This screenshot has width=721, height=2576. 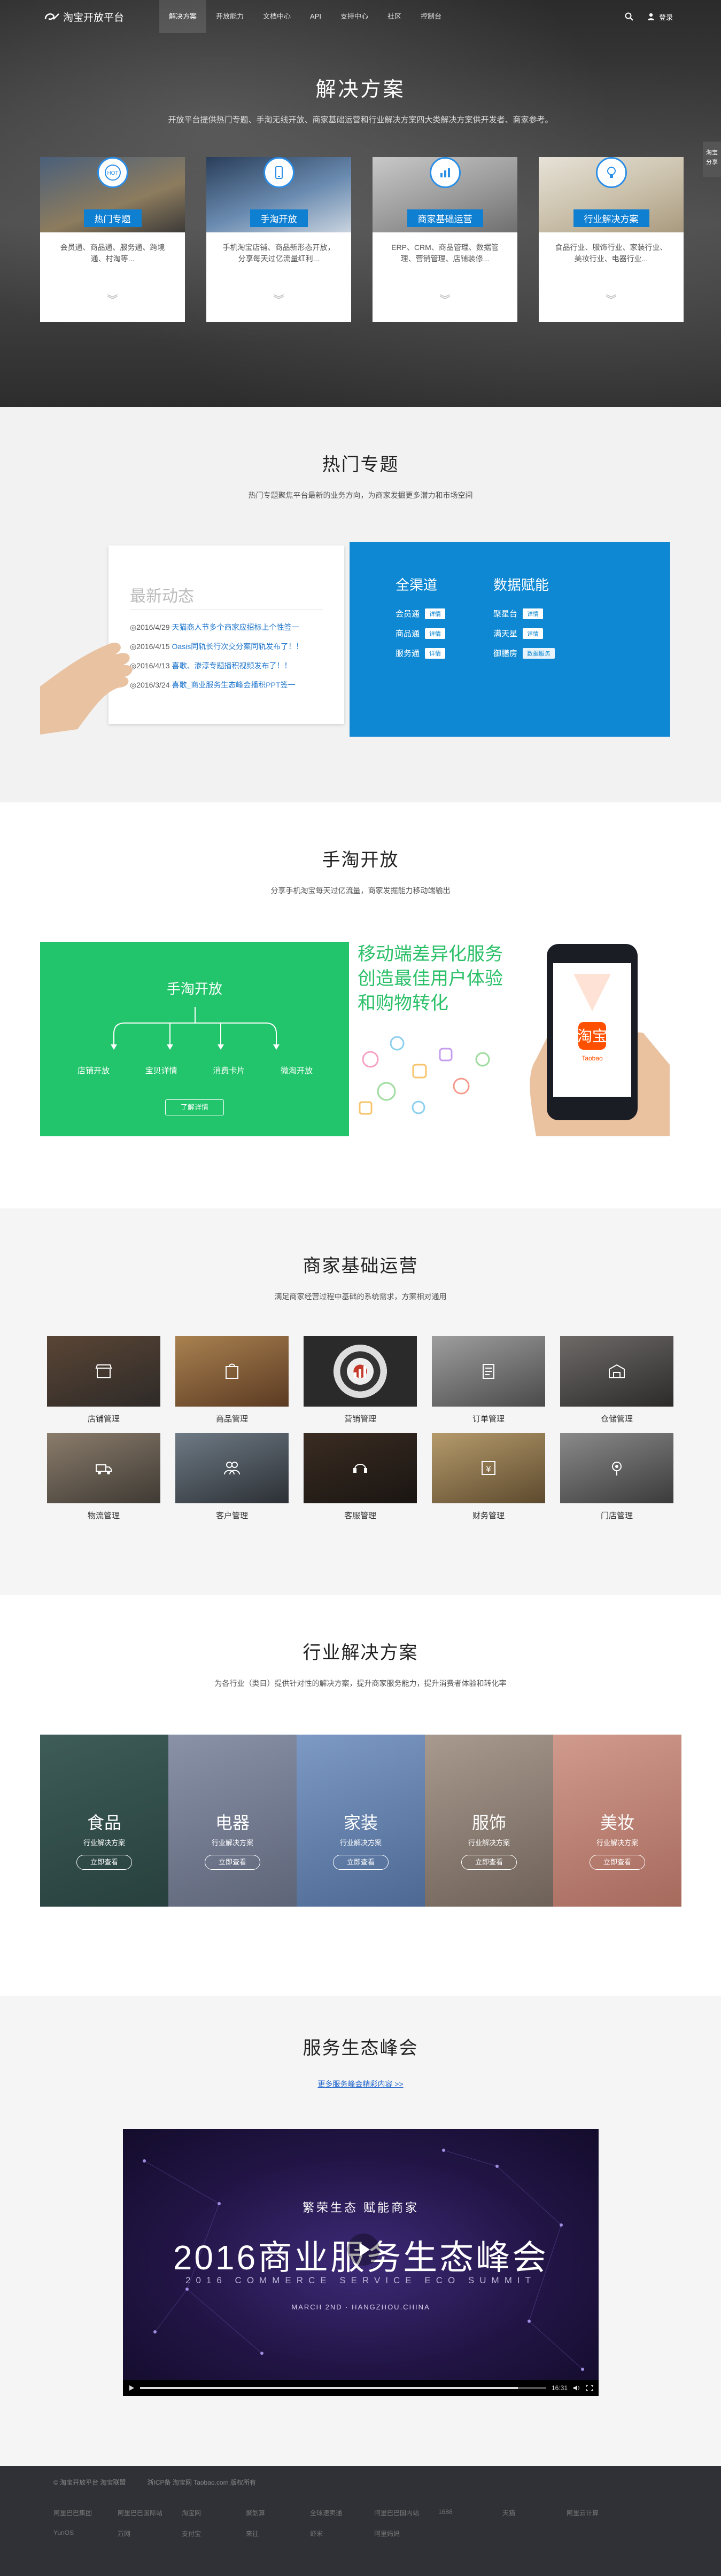 I want to click on video-progress-track, so click(x=343, y=2388).